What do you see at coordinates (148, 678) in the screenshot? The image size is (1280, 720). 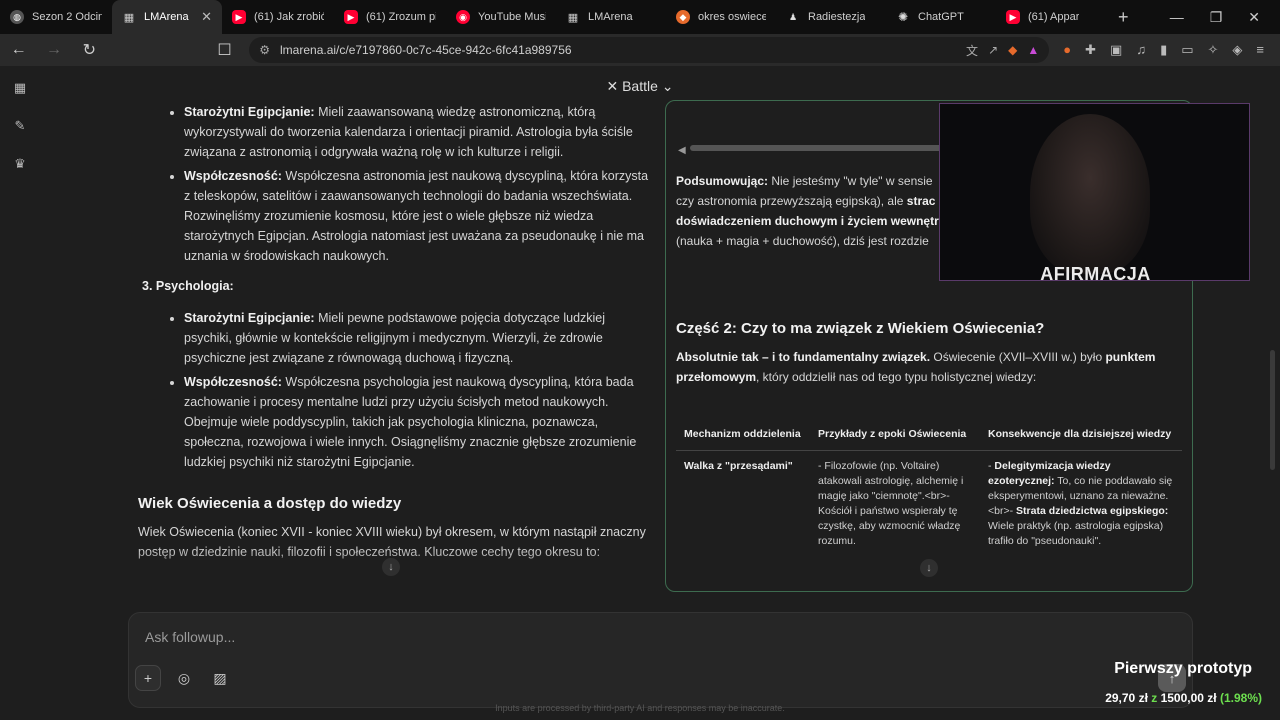 I see `add-icon: +` at bounding box center [148, 678].